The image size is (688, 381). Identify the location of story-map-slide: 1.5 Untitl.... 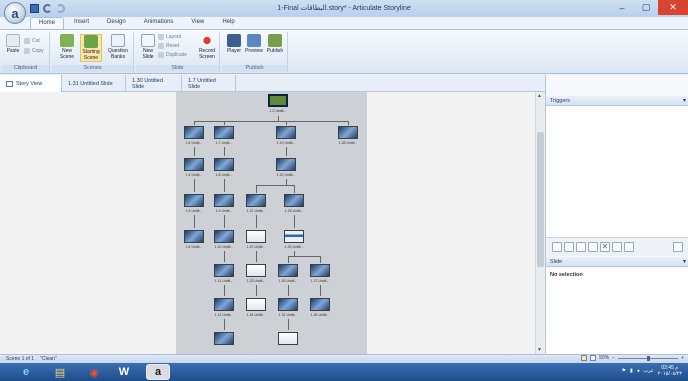
(194, 203).